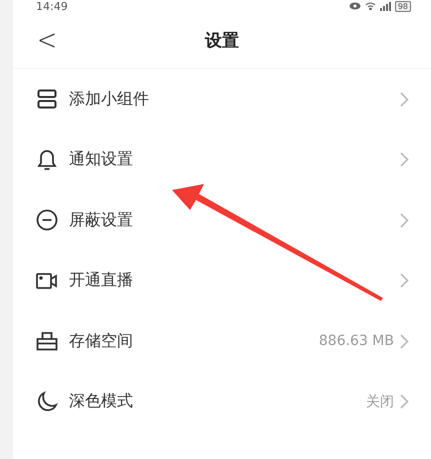  Describe the element at coordinates (222, 341) in the screenshot. I see `settings-row: 存储空间 886.63 MB` at that location.